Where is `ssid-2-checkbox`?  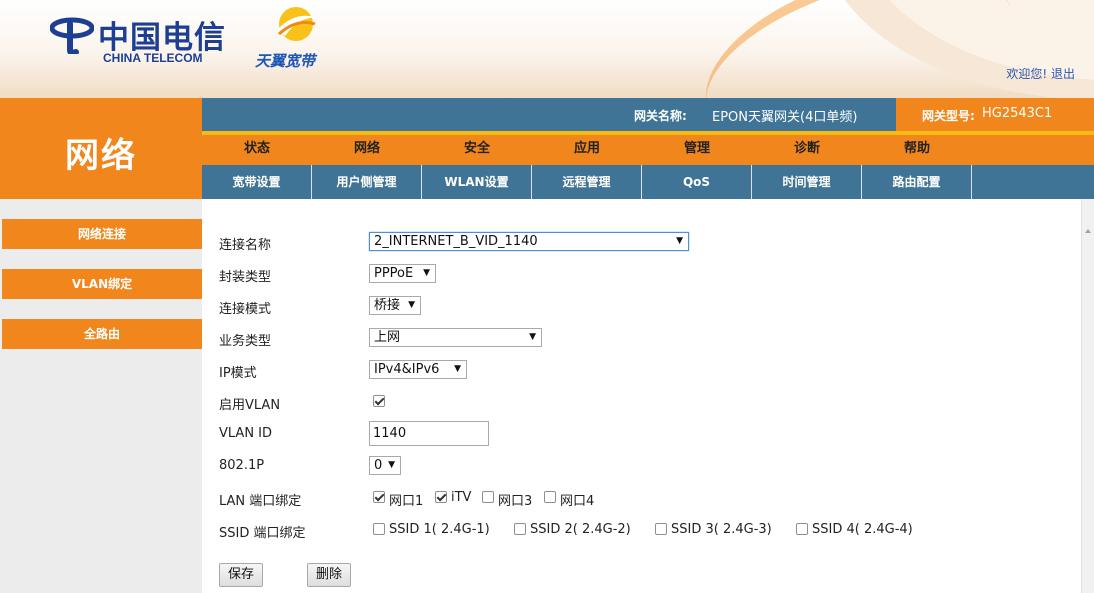
ssid-2-checkbox is located at coordinates (520, 529).